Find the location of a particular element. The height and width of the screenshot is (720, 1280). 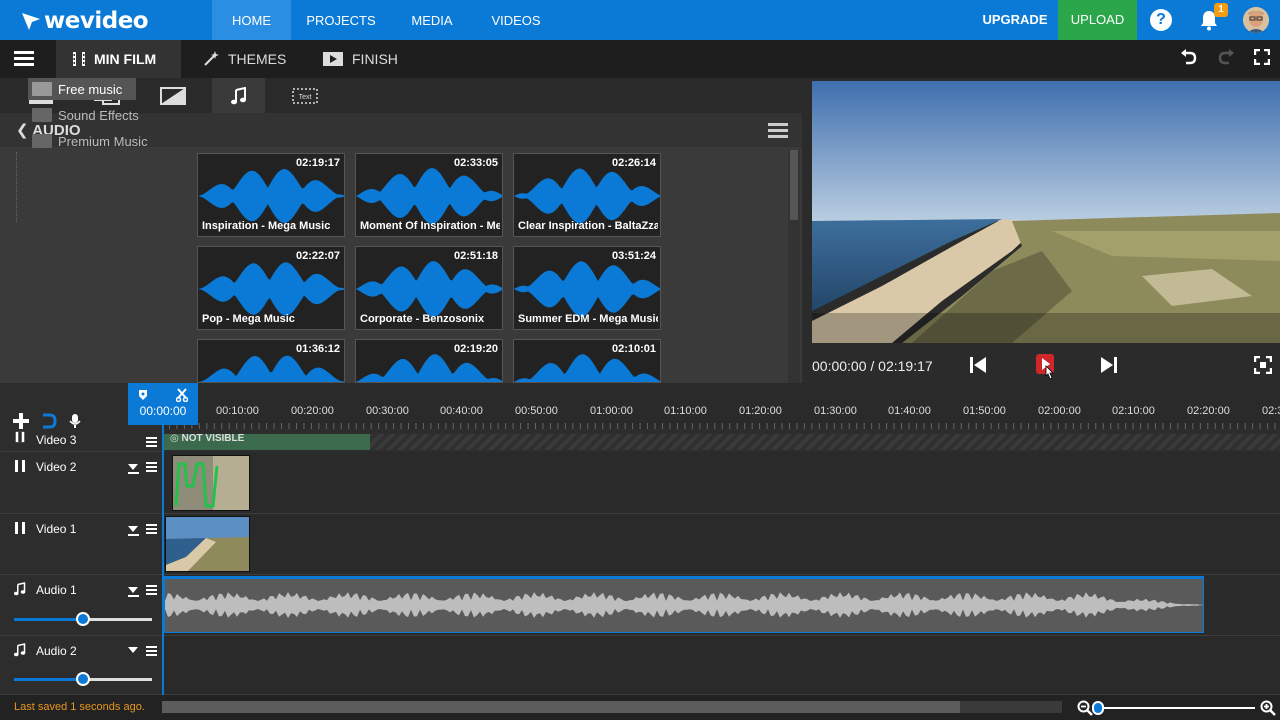

microphone-icon is located at coordinates (75, 421).